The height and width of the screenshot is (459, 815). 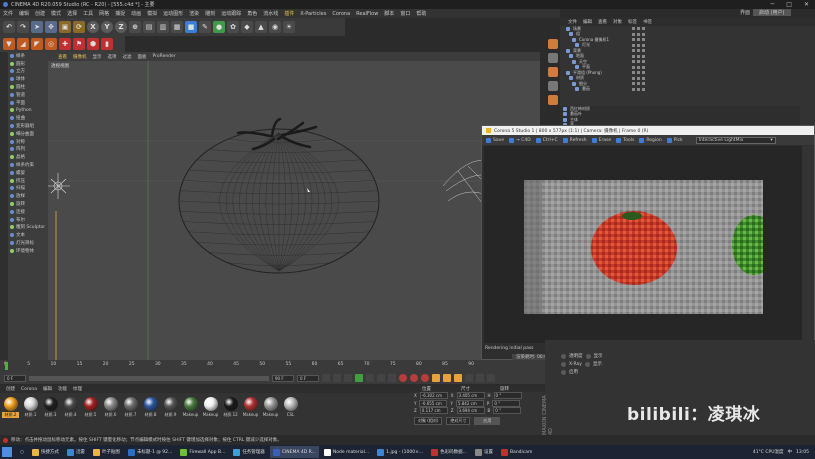 I want to click on radio-icon, so click(x=563, y=364).